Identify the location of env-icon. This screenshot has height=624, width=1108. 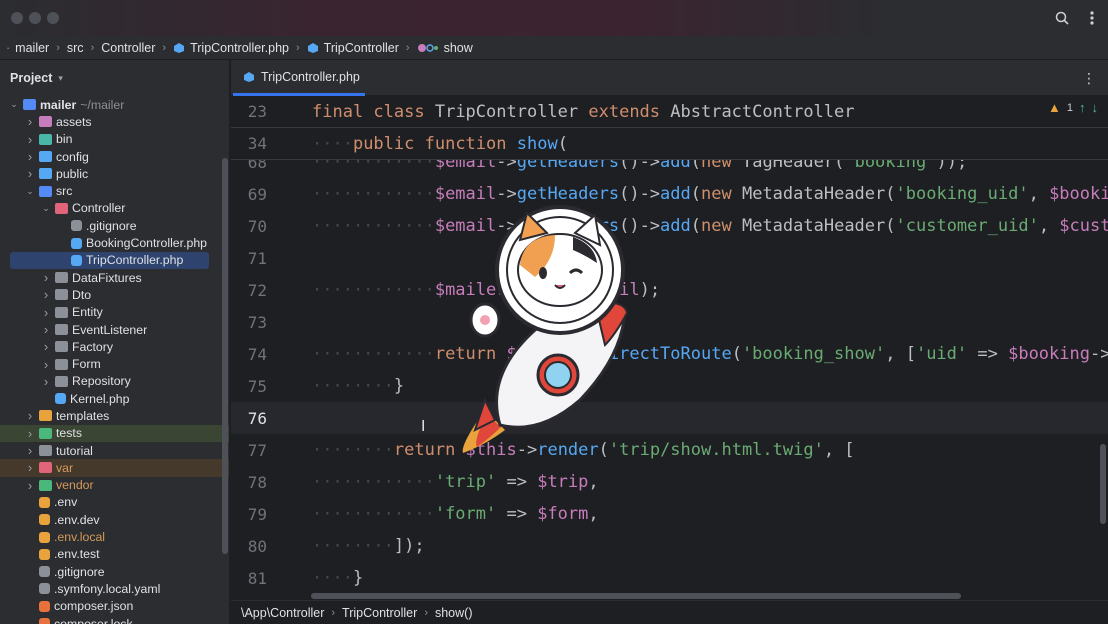
(44, 520).